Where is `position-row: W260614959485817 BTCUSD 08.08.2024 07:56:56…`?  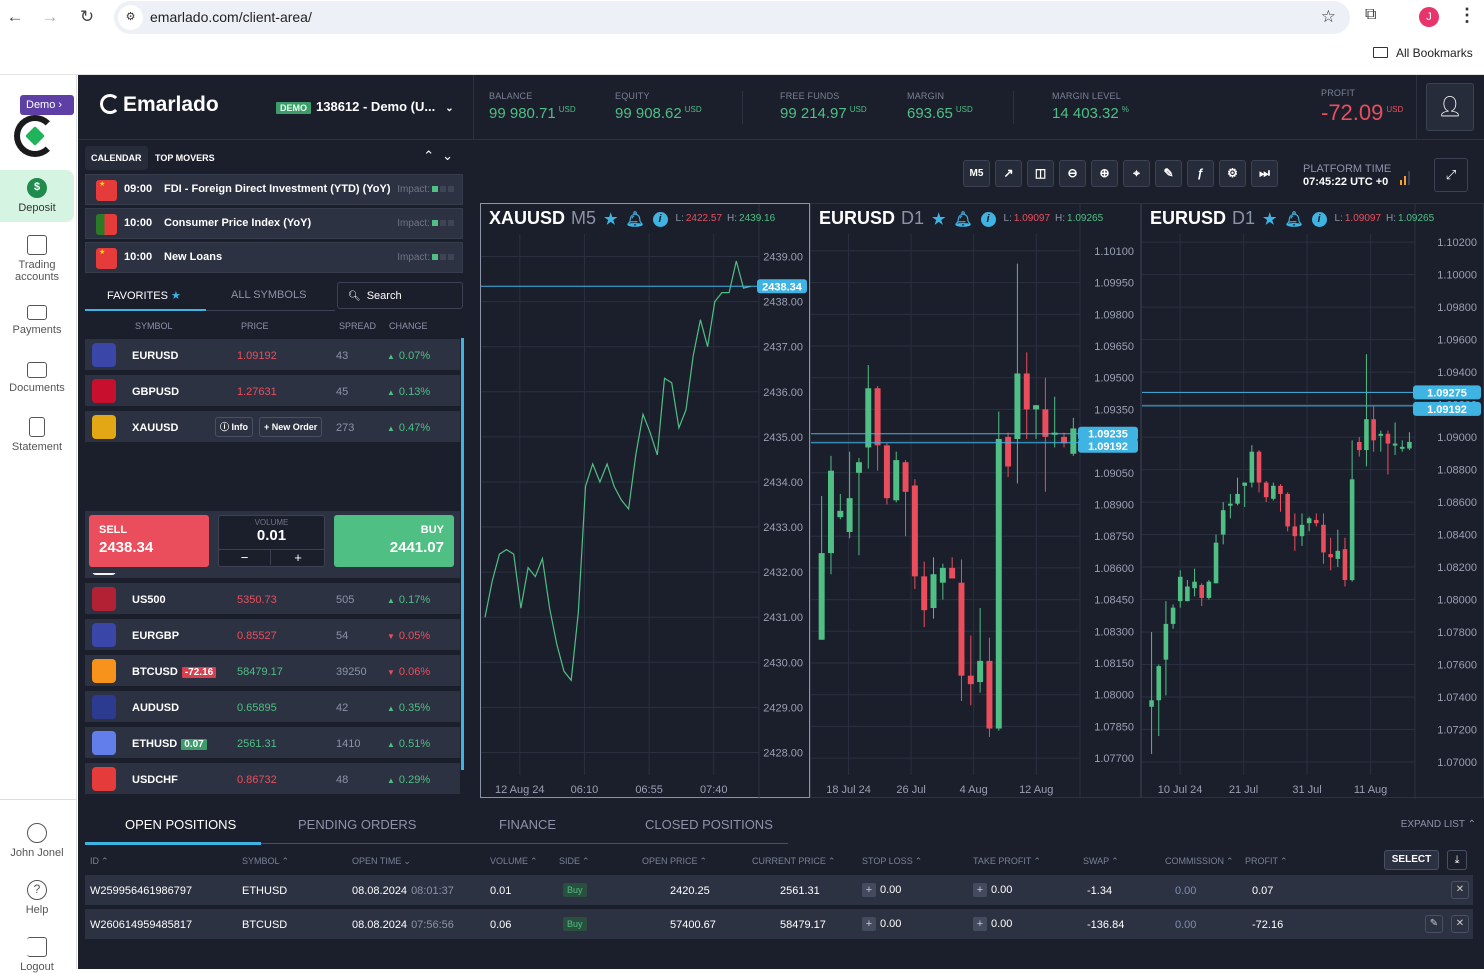 position-row: W260614959485817 BTCUSD 08.08.2024 07:56:56… is located at coordinates (779, 925).